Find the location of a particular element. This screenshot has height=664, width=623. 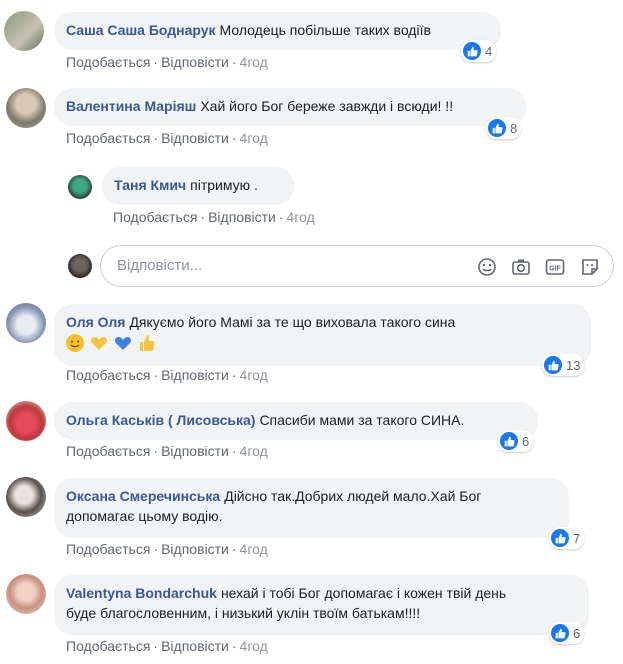

thumbs-up-icon is located at coordinates (147, 343).